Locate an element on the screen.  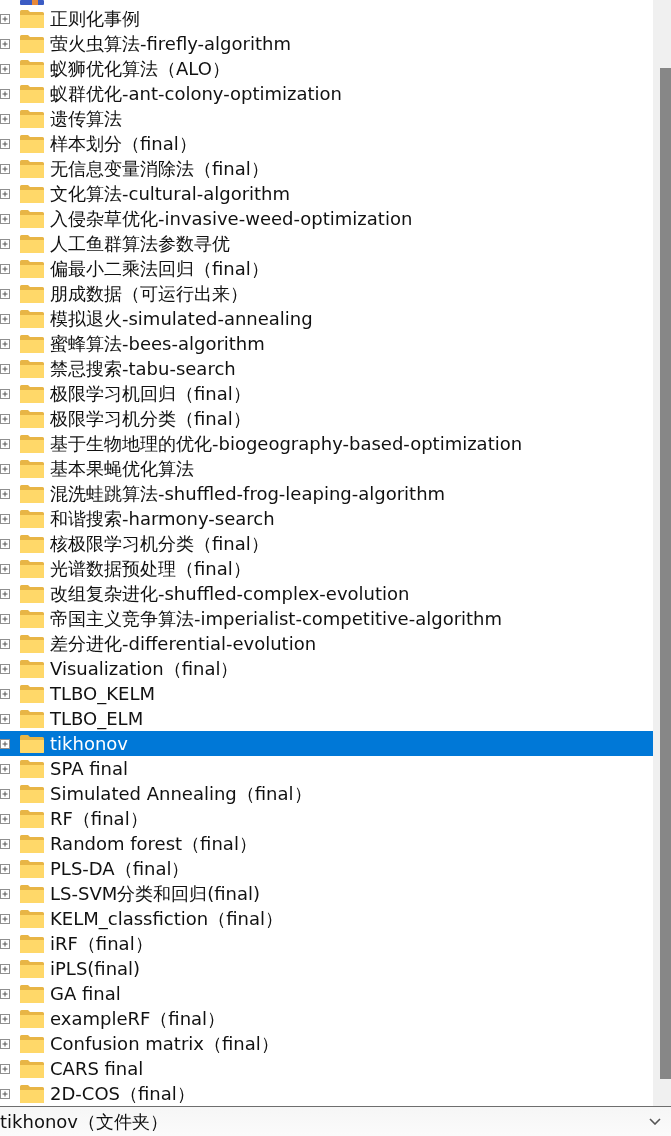
tree-item: 遗传算法 is located at coordinates (326, 118).